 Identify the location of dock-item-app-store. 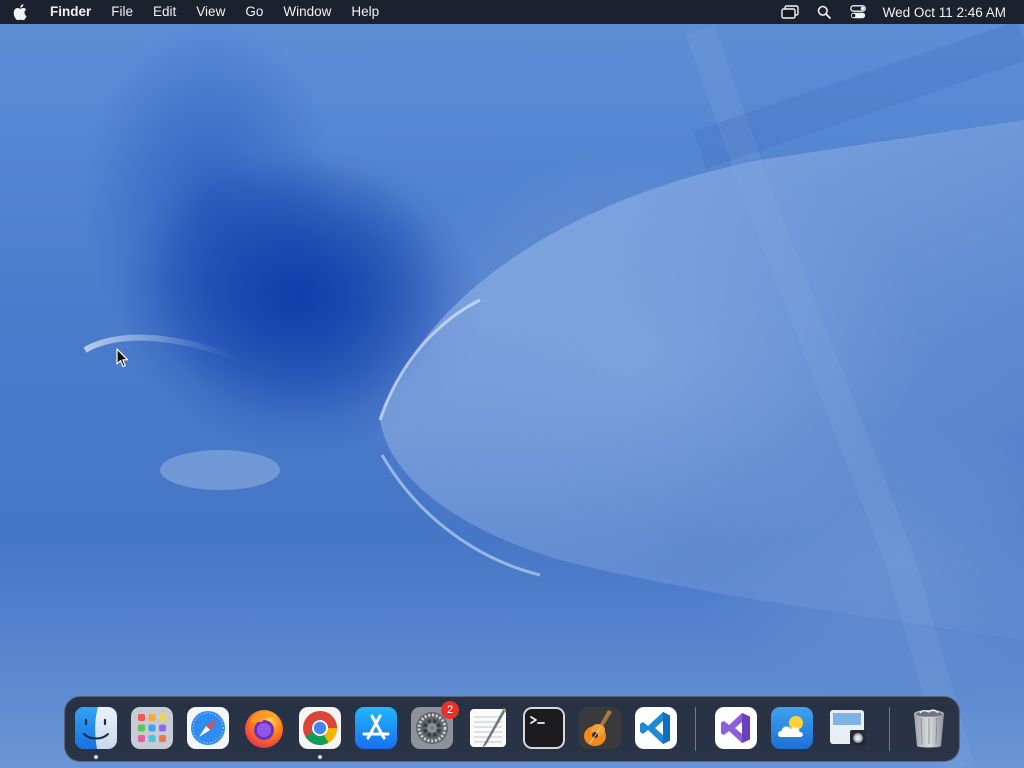
(376, 728).